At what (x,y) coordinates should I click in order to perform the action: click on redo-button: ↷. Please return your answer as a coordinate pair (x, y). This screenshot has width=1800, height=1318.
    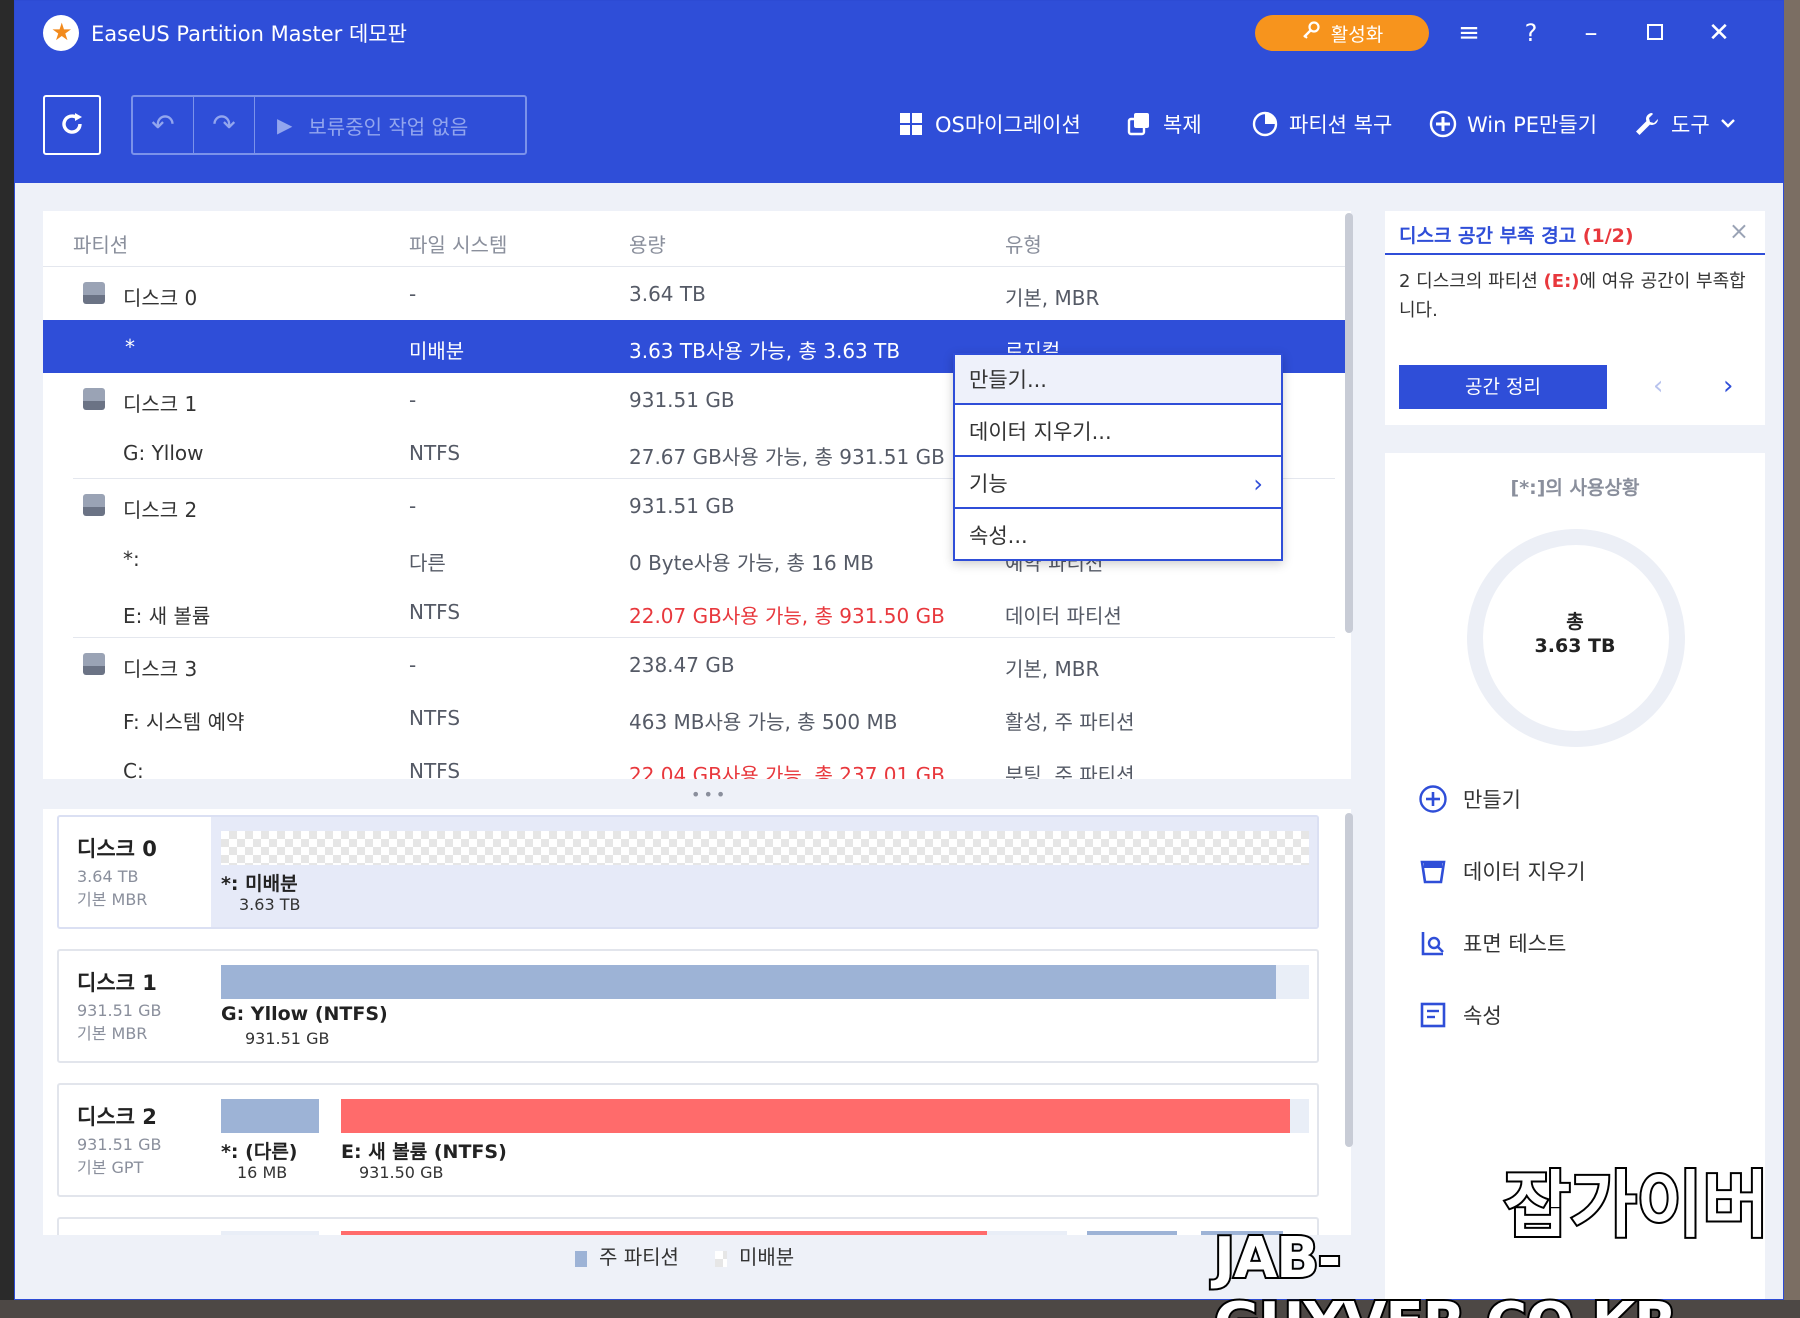
    Looking at the image, I should click on (224, 125).